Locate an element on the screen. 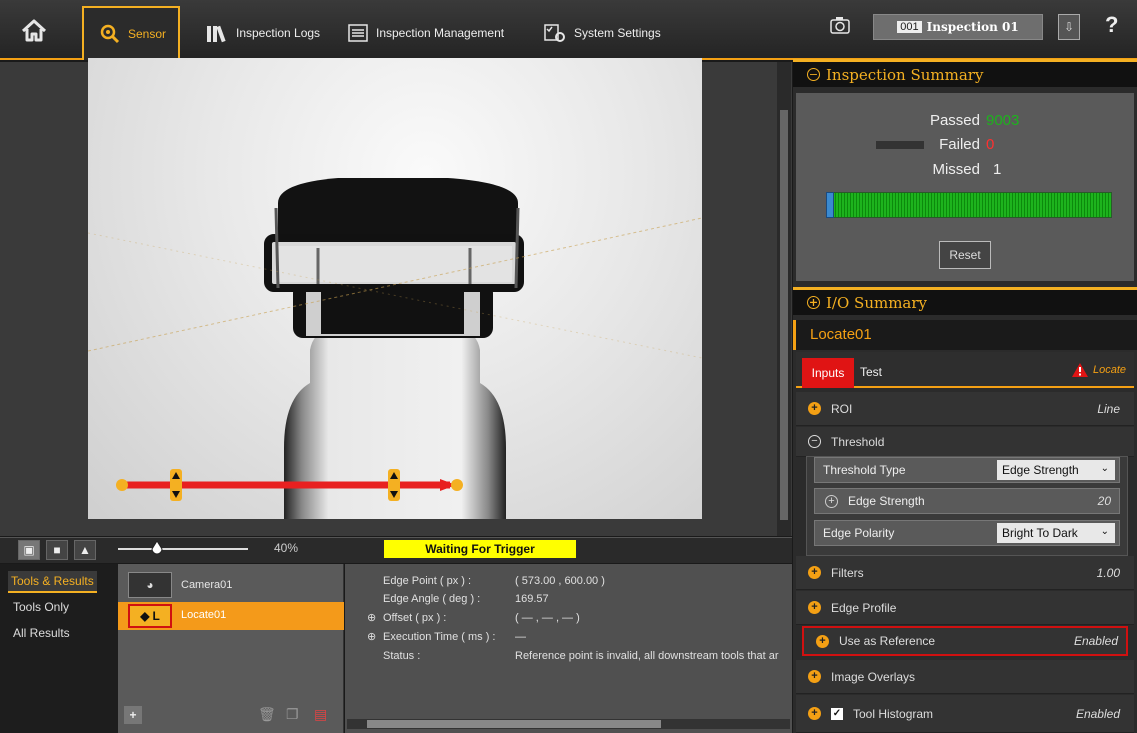  home-icon is located at coordinates (34, 30).